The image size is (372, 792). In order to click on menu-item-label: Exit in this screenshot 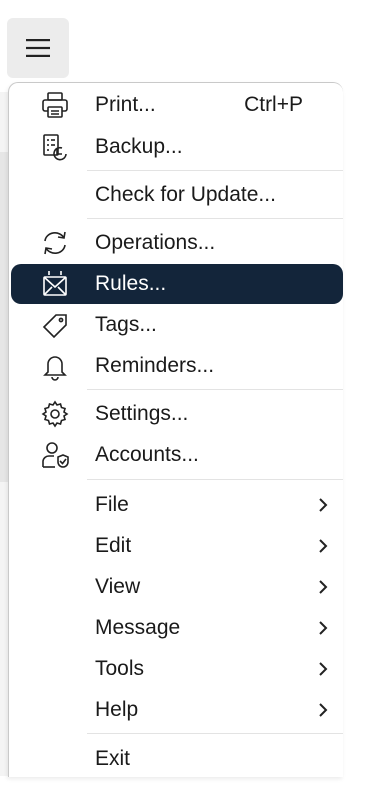, I will do `click(113, 758)`.